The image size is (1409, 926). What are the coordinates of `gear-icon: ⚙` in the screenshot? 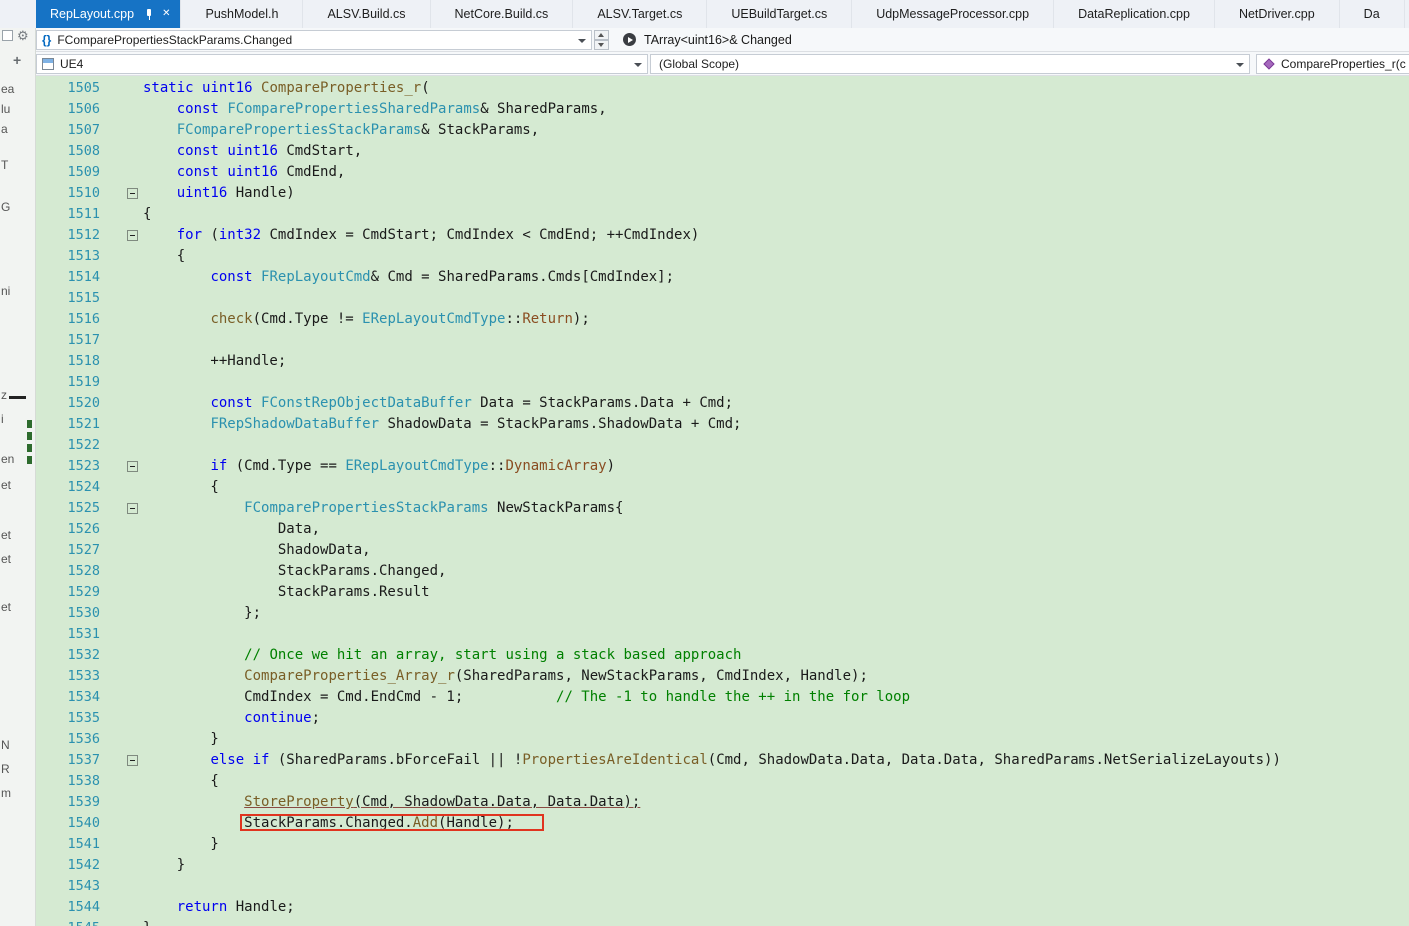 It's located at (23, 36).